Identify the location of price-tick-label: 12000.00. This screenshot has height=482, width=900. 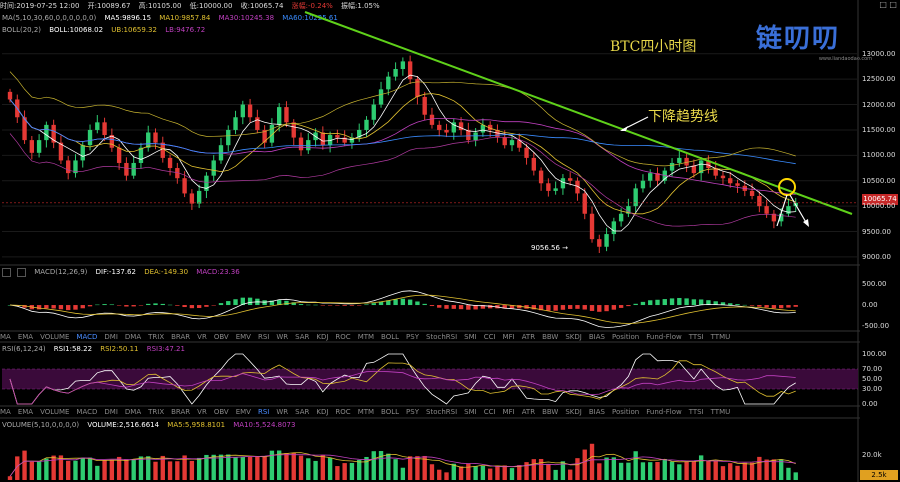
(879, 104).